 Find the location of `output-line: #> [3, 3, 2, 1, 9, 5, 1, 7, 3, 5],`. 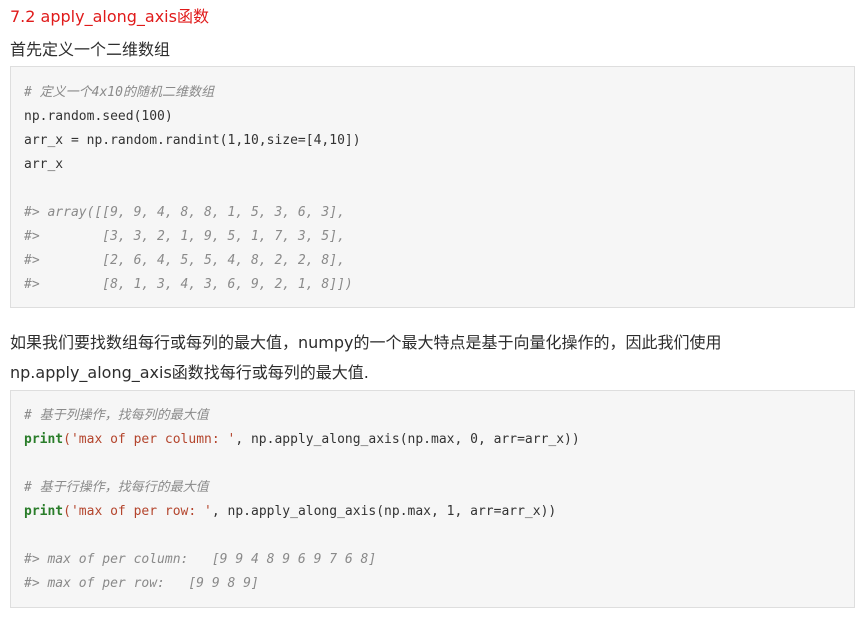

output-line: #> [3, 3, 2, 1, 9, 5, 1, 7, 3, 5], is located at coordinates (184, 236).